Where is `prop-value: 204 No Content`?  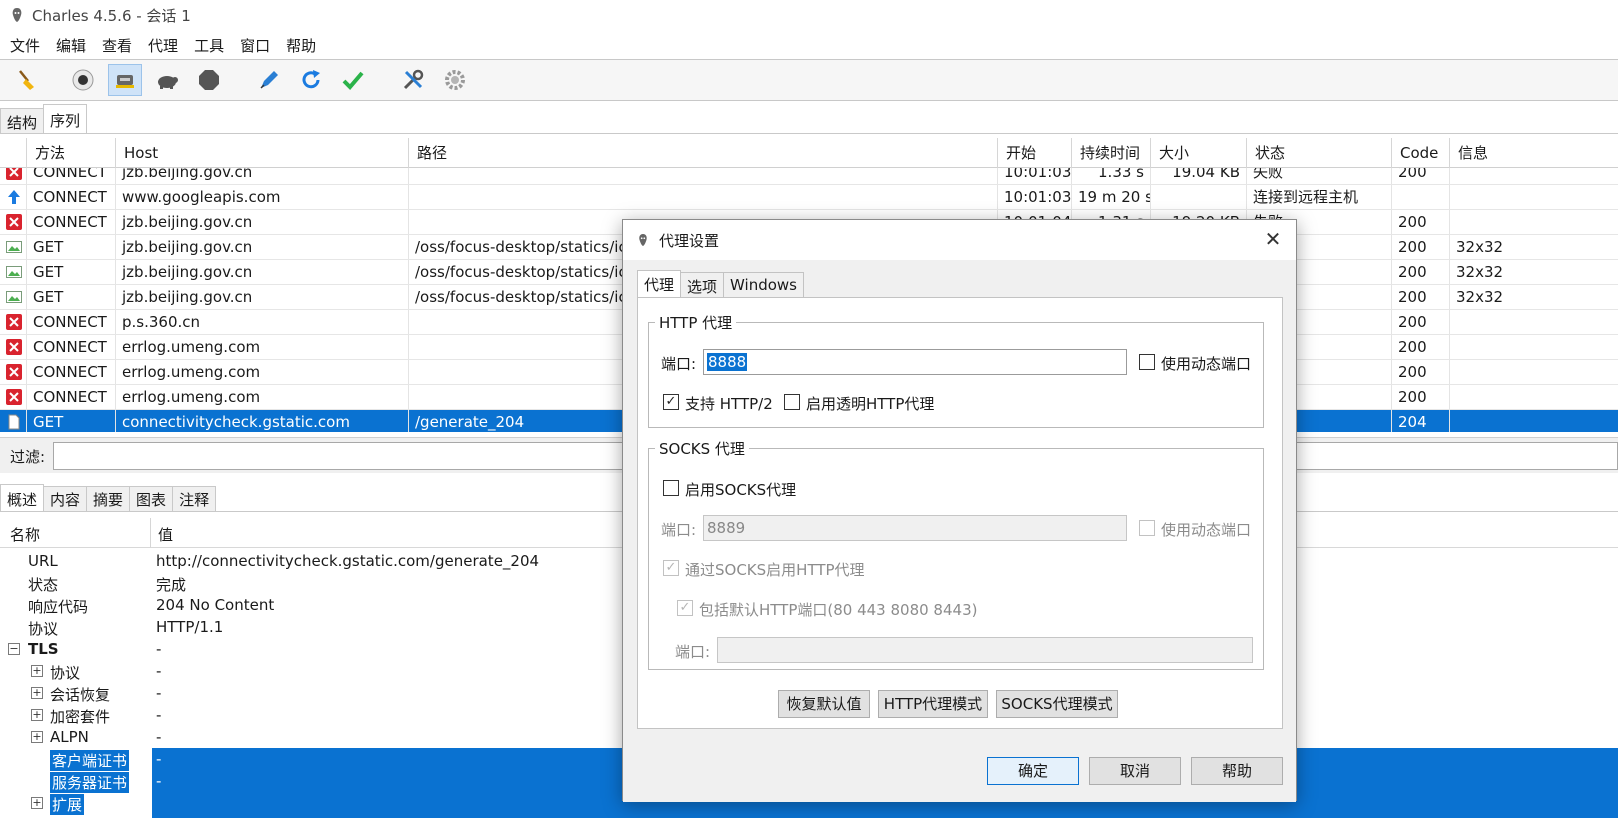
prop-value: 204 No Content is located at coordinates (215, 605).